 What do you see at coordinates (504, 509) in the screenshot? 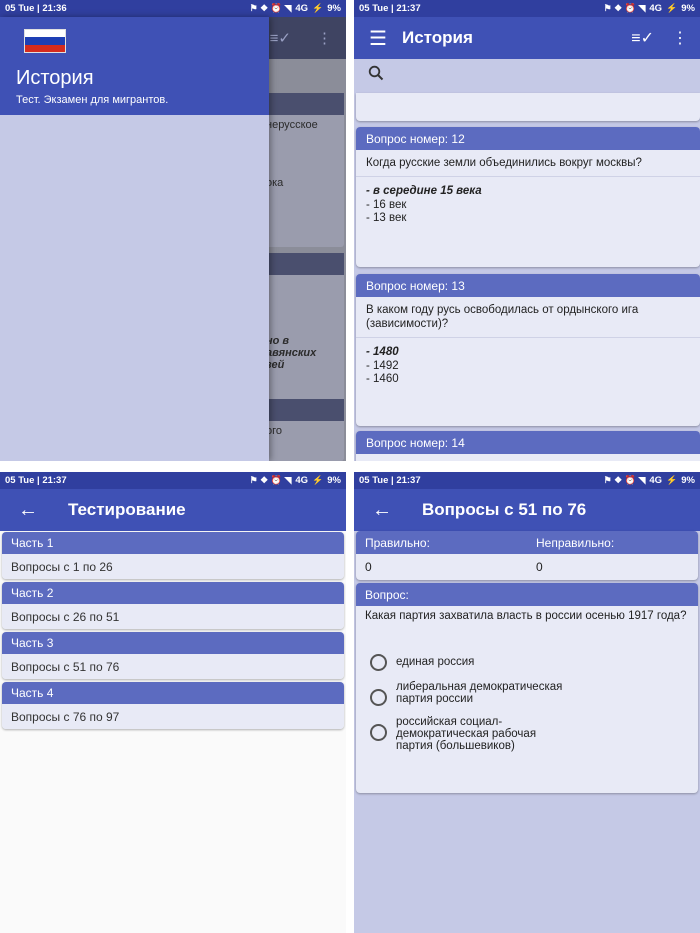
I see `page-title: Вопросы с 51 по 76` at bounding box center [504, 509].